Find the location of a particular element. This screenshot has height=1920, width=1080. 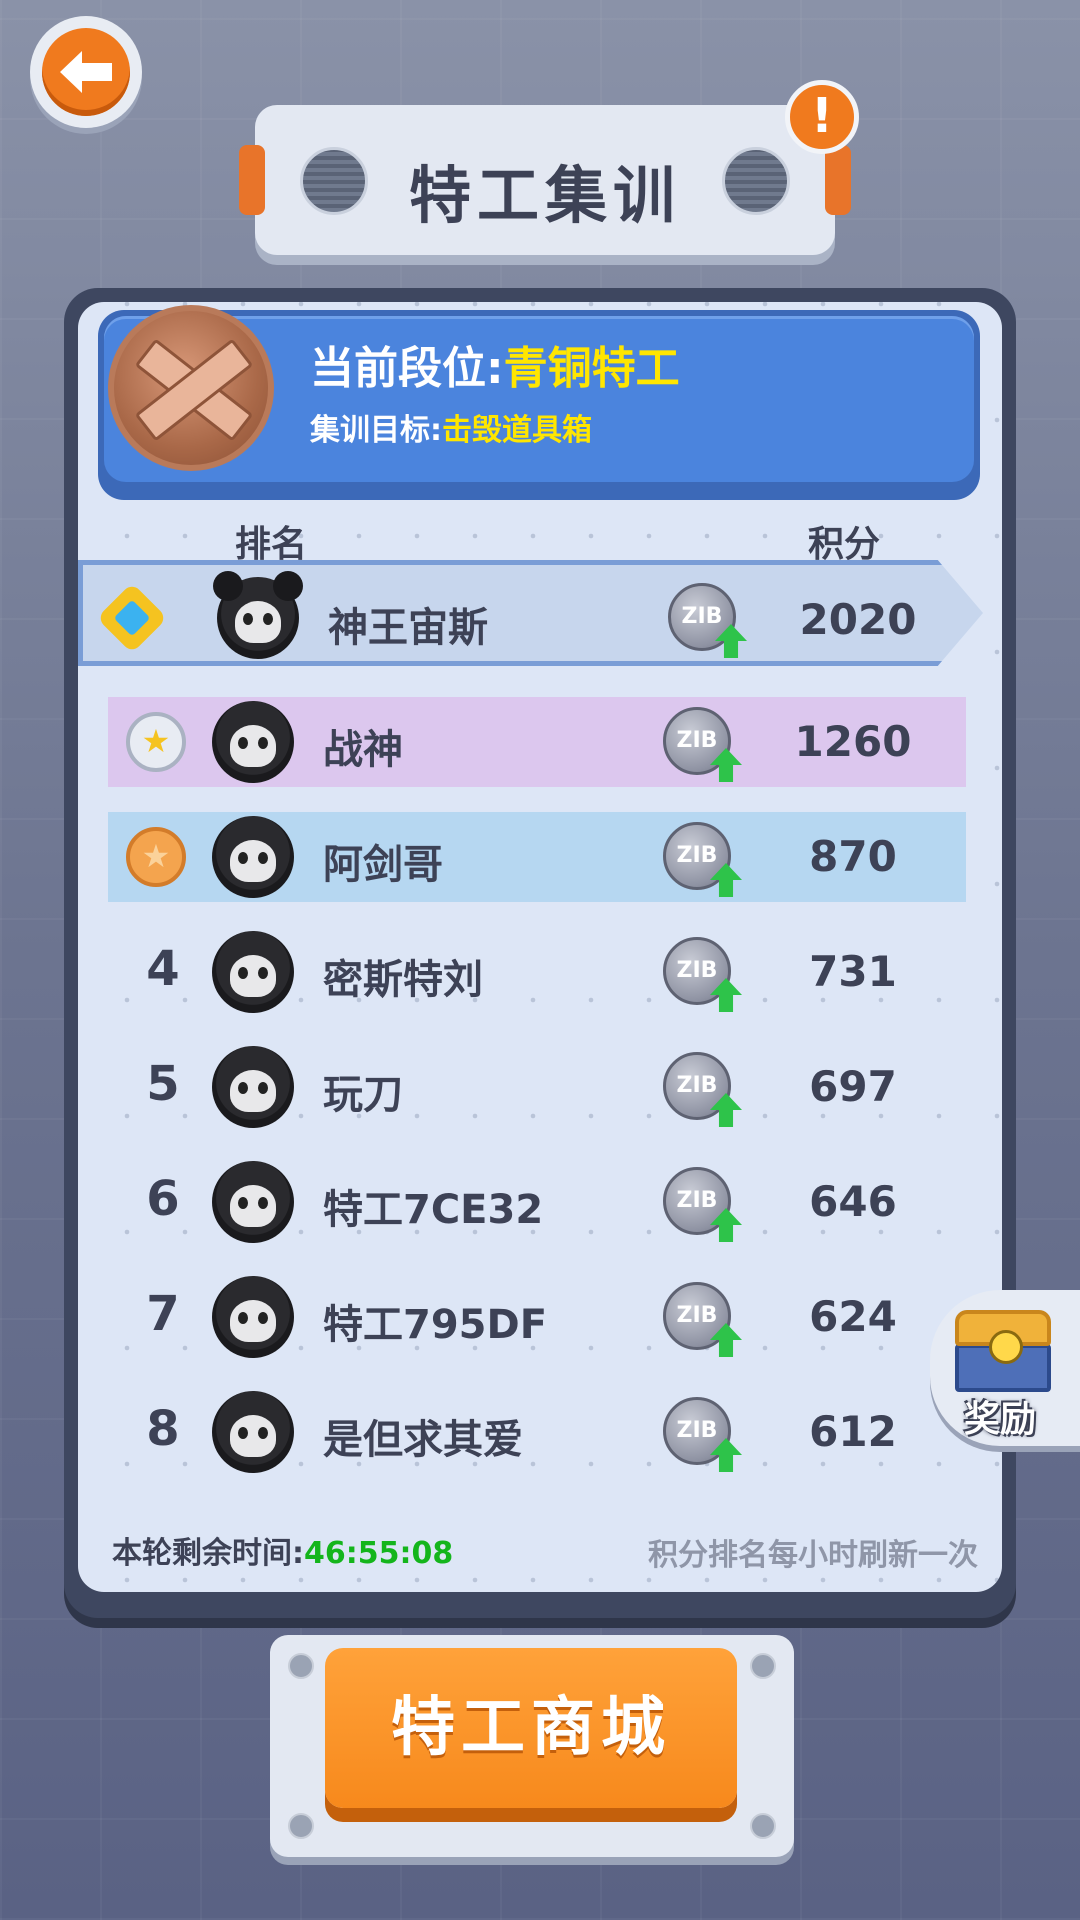

leaderboard-row: 阿剑哥 ZIB 870 is located at coordinates (537, 857).